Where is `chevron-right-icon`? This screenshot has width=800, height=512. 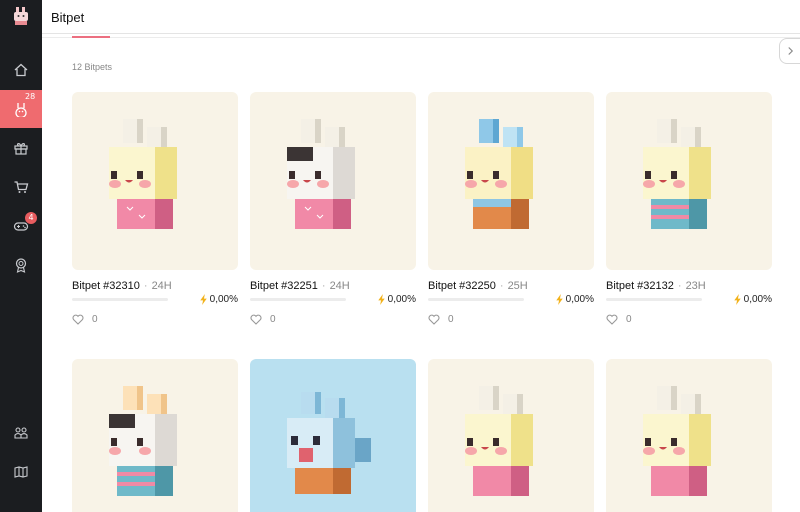
chevron-right-icon is located at coordinates (790, 51).